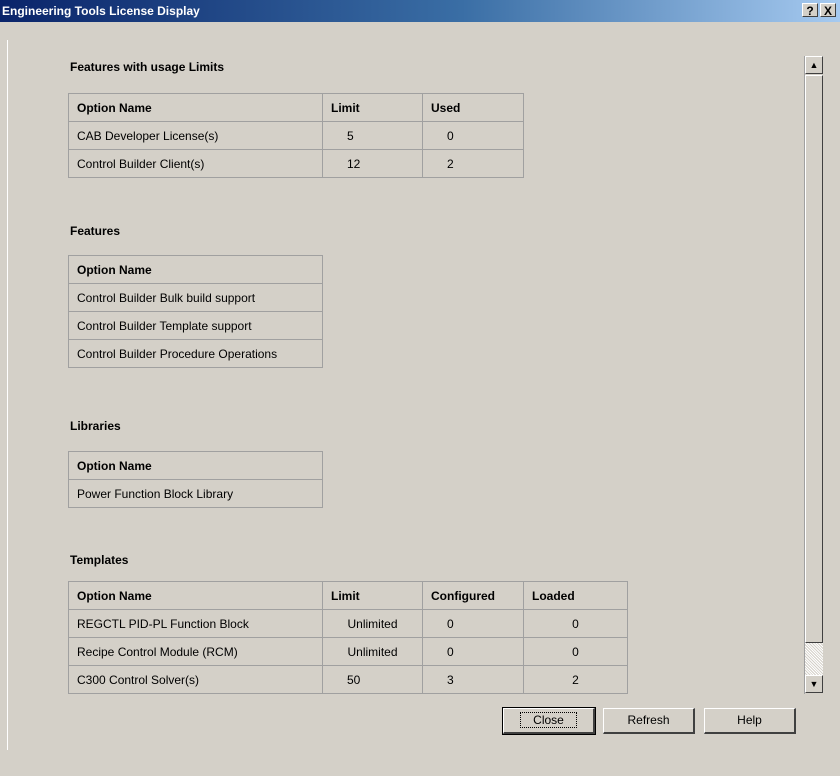 This screenshot has height=776, width=840. What do you see at coordinates (195, 163) in the screenshot?
I see `option-name-cell: Control Builder Client(s)` at bounding box center [195, 163].